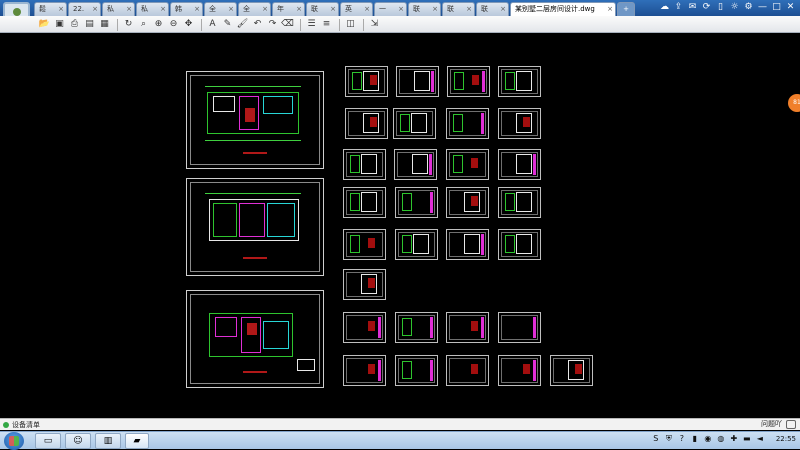  What do you see at coordinates (350, 24) in the screenshot?
I see `stack-icon: ◫` at bounding box center [350, 24].